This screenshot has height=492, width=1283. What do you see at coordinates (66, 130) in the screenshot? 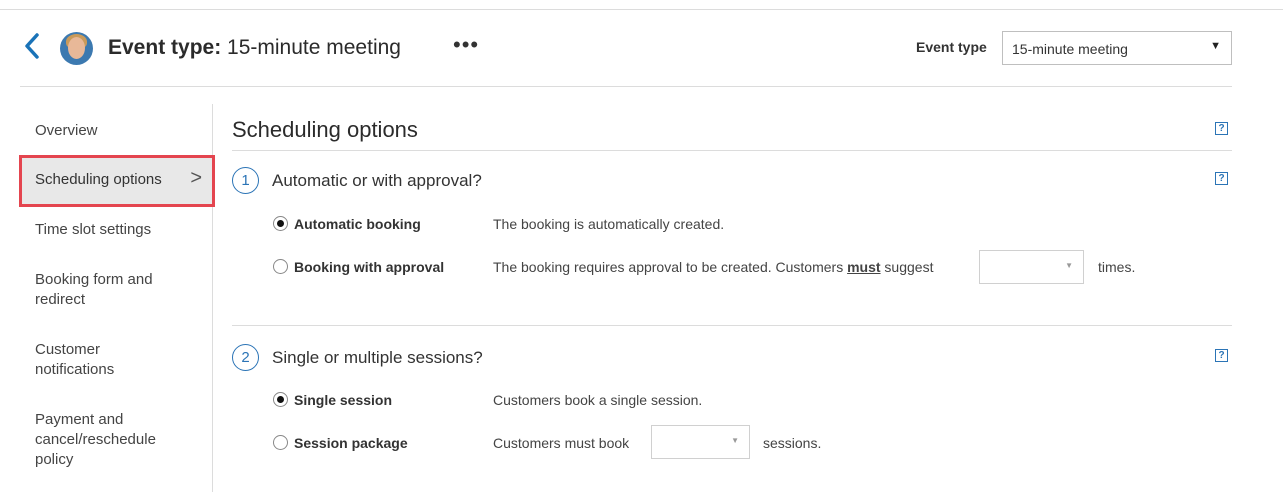
I see `sidebar-item-label: Overview` at bounding box center [66, 130].